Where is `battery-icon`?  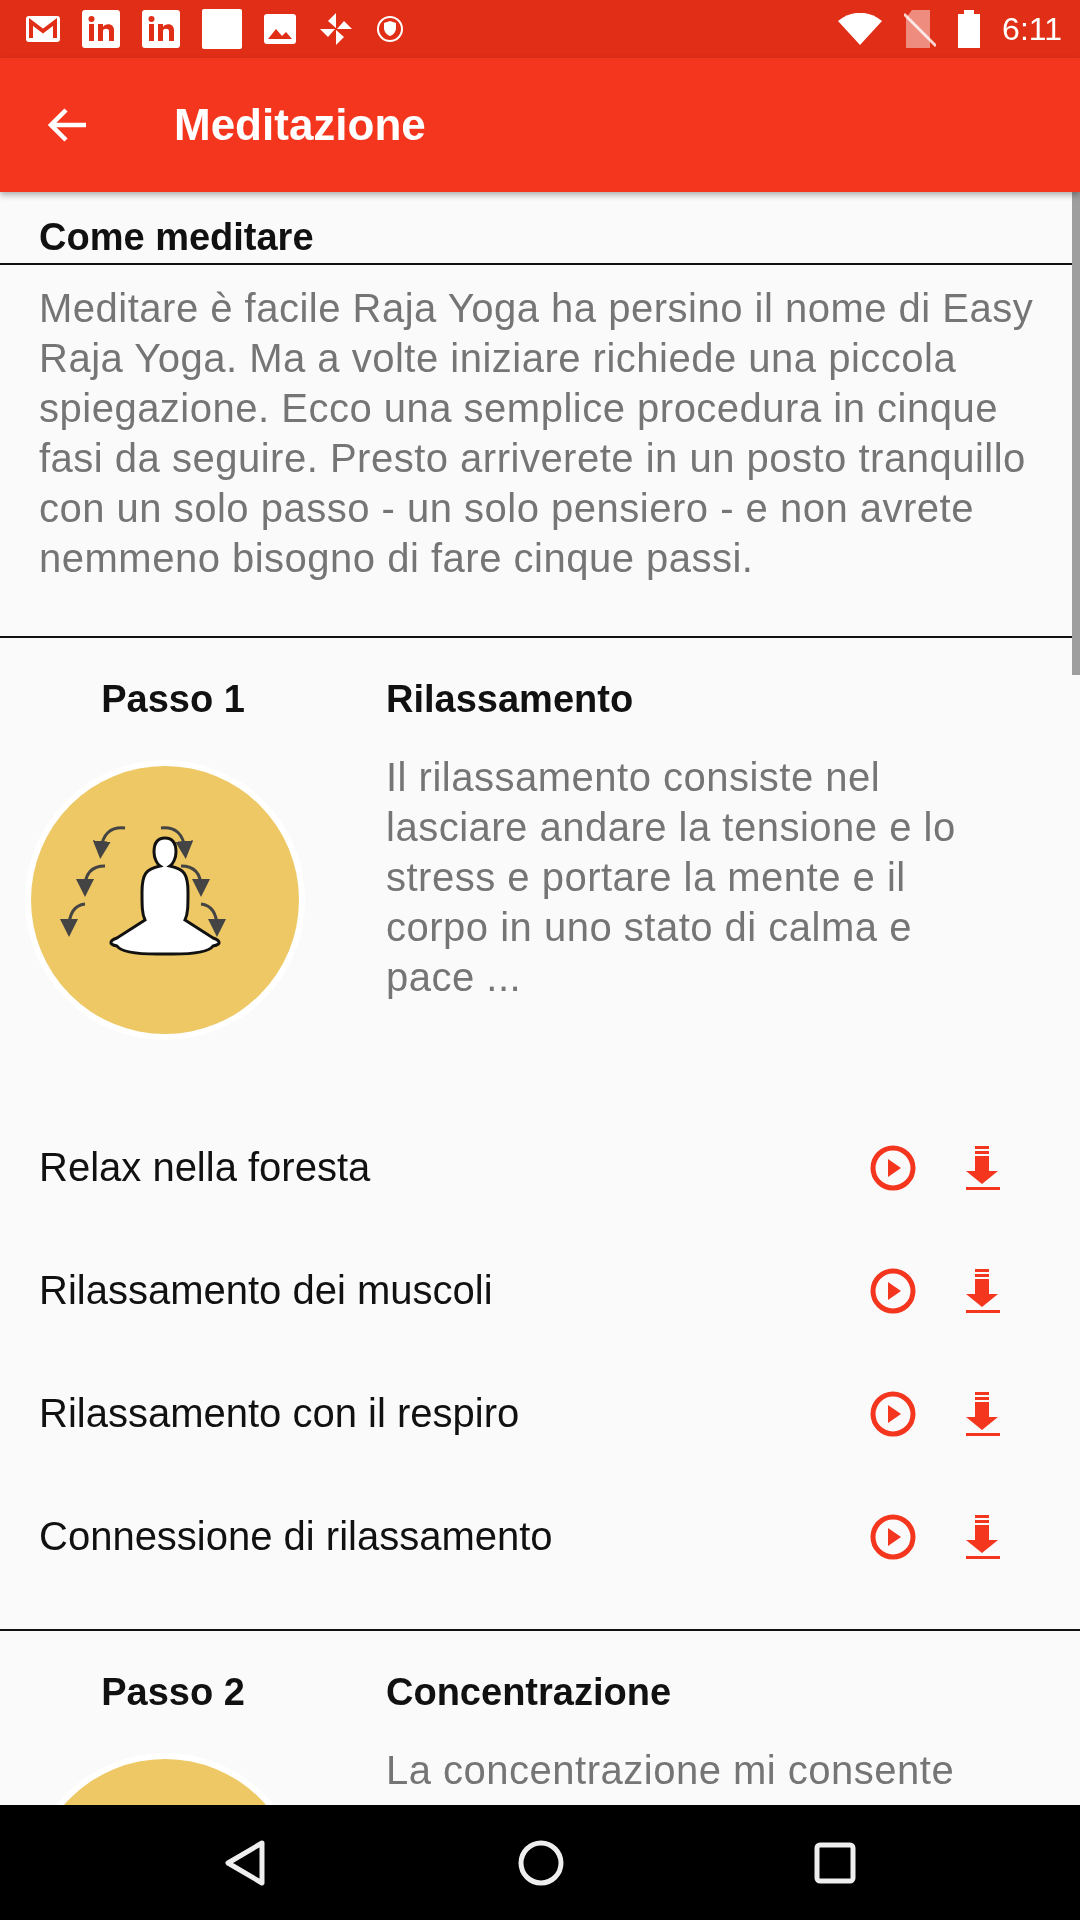
battery-icon is located at coordinates (969, 29).